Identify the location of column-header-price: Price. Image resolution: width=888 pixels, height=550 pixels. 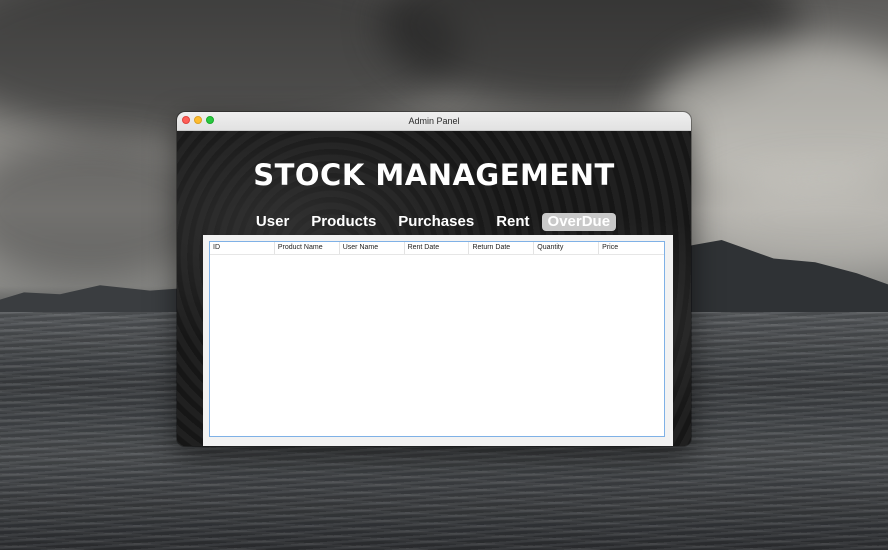
(631, 248).